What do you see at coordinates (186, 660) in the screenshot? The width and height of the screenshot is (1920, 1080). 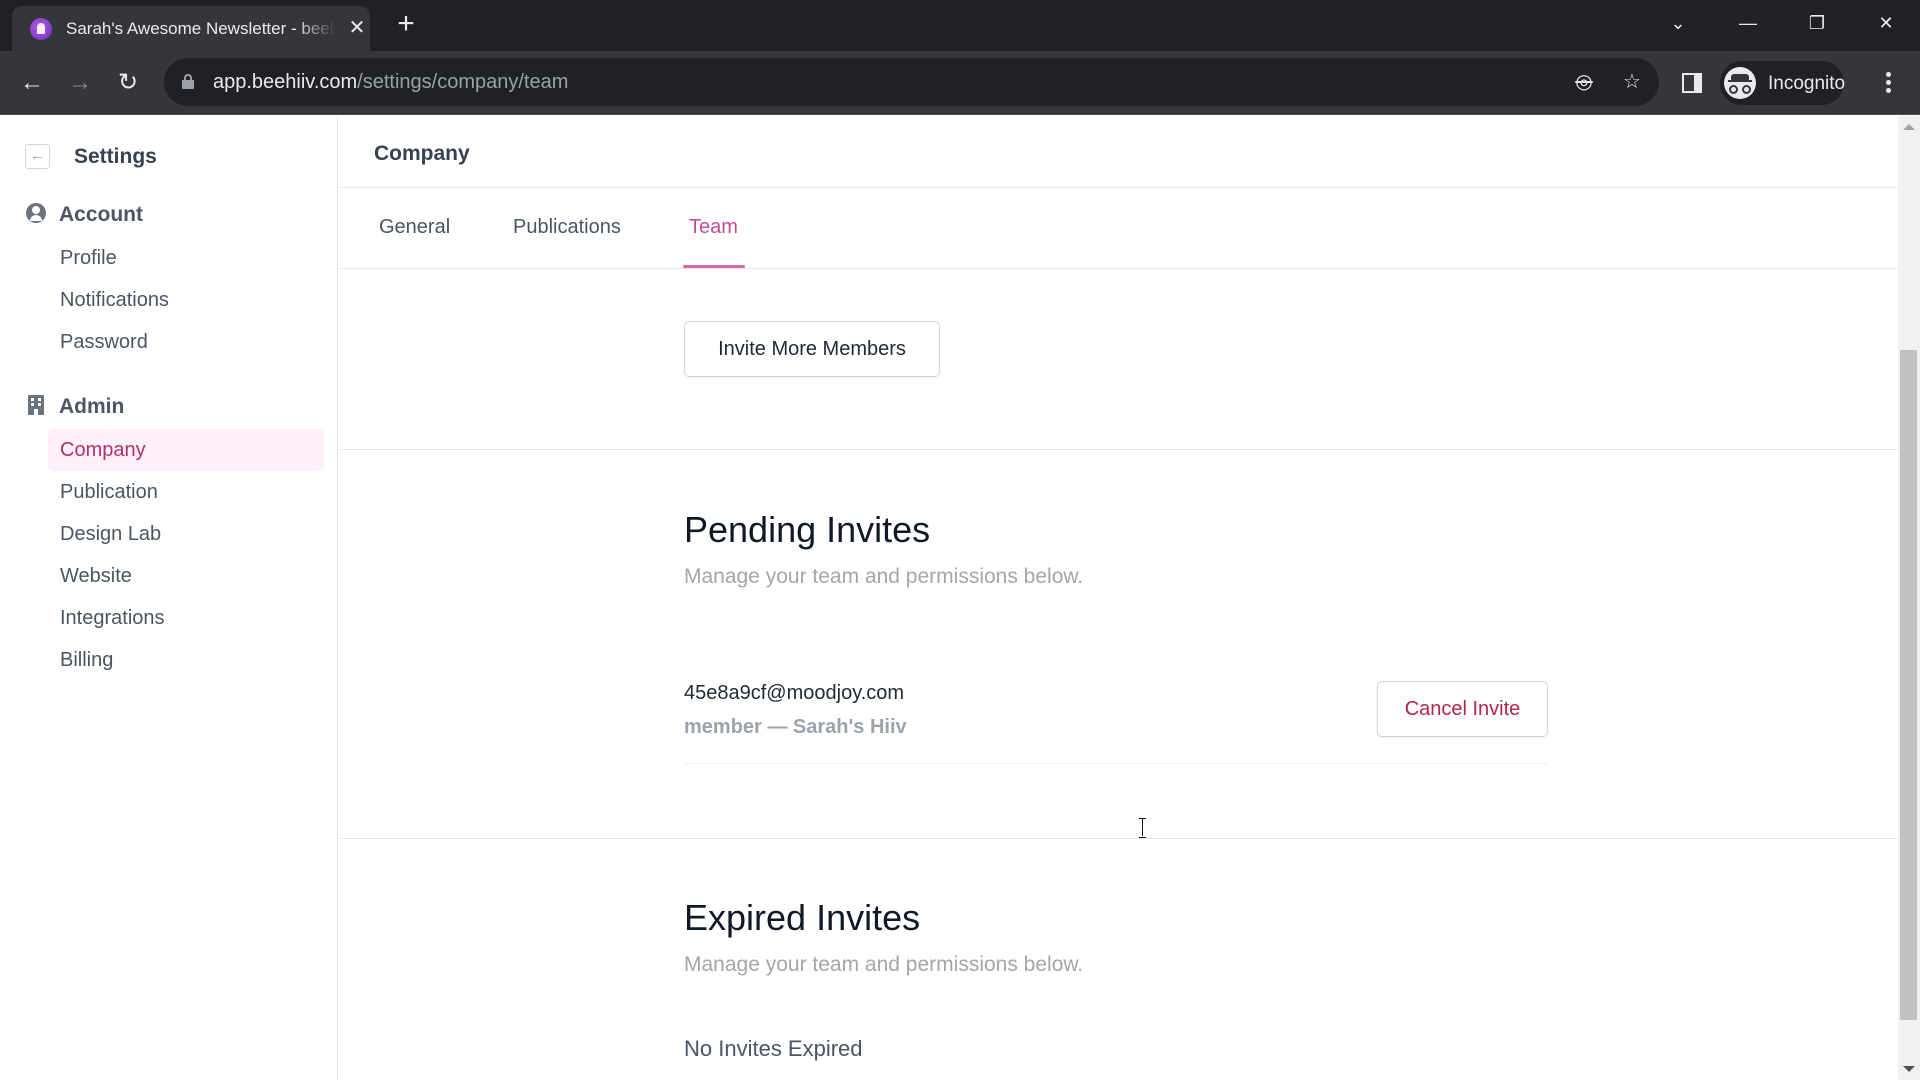 I see `sidebar-item-billing: Billing` at bounding box center [186, 660].